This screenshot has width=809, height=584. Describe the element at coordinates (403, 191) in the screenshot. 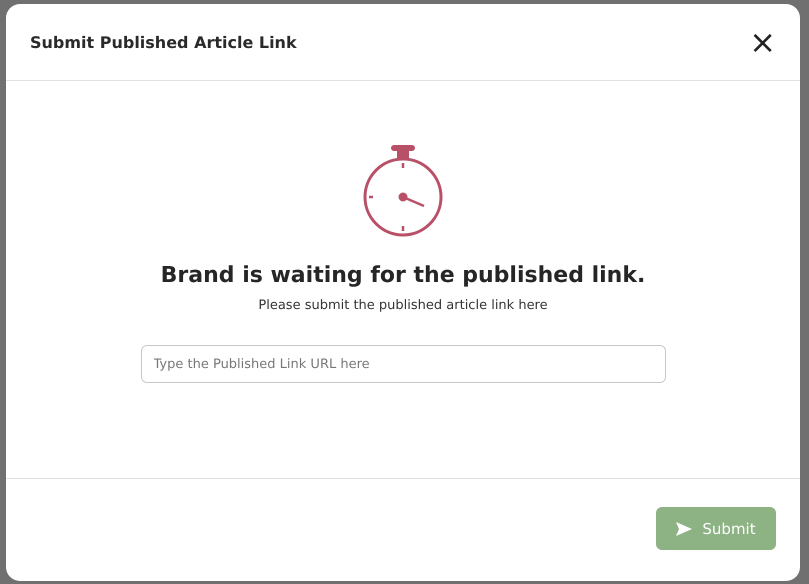

I see `stopwatch-icon` at that location.